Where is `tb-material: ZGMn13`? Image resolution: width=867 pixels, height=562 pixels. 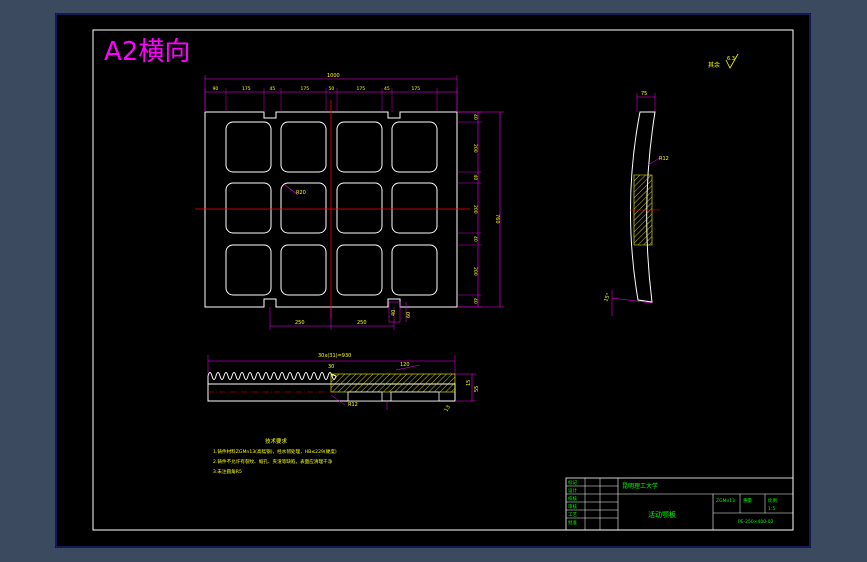
tb-material: ZGMn13 is located at coordinates (725, 501).